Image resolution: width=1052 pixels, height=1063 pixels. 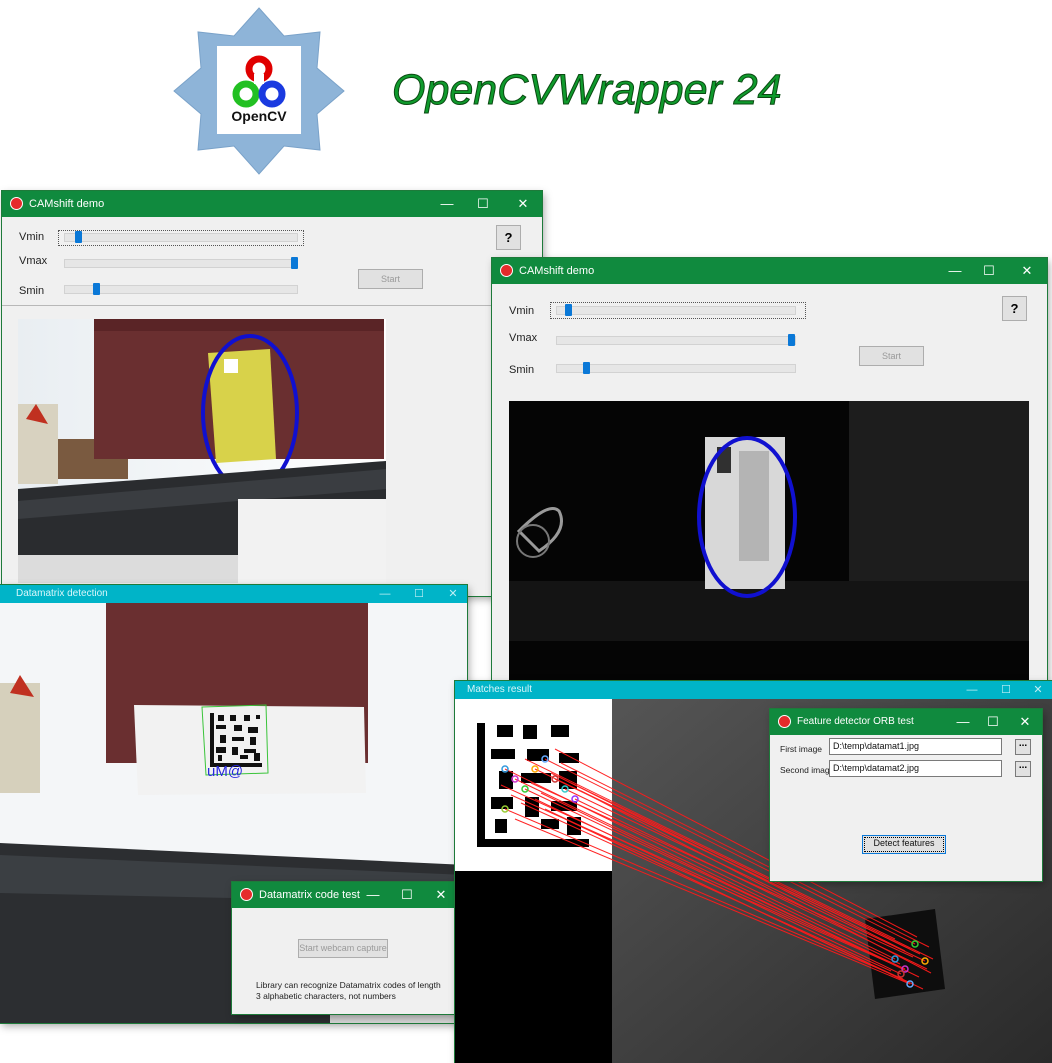 I want to click on first-image-label: First image, so click(x=801, y=749).